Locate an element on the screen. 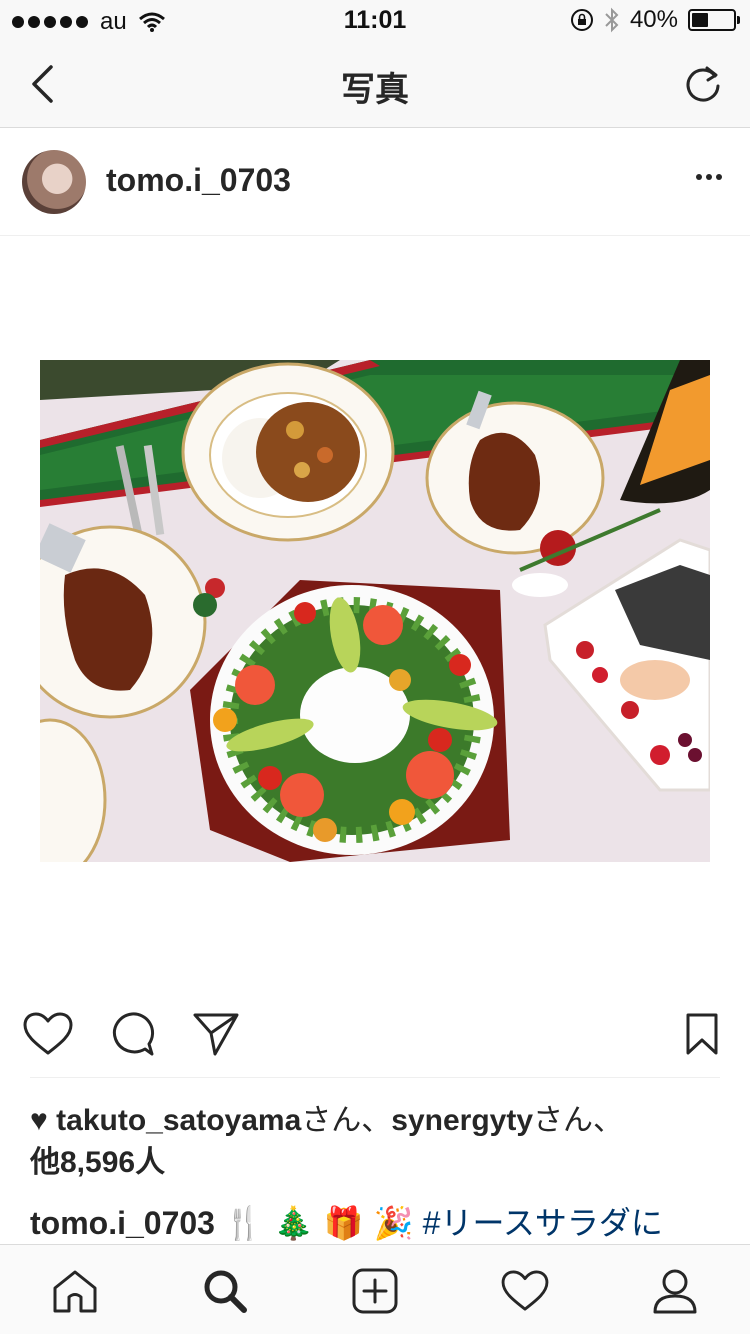  like-button is located at coordinates (48, 1034).